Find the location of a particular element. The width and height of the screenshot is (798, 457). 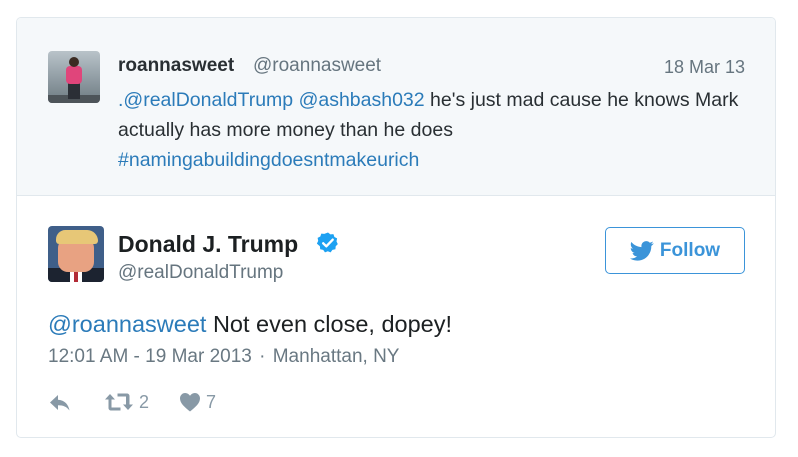

tweet-metadata: 12:01 AM - 19 Mar 2013 · Manhattan, NY is located at coordinates (223, 357).